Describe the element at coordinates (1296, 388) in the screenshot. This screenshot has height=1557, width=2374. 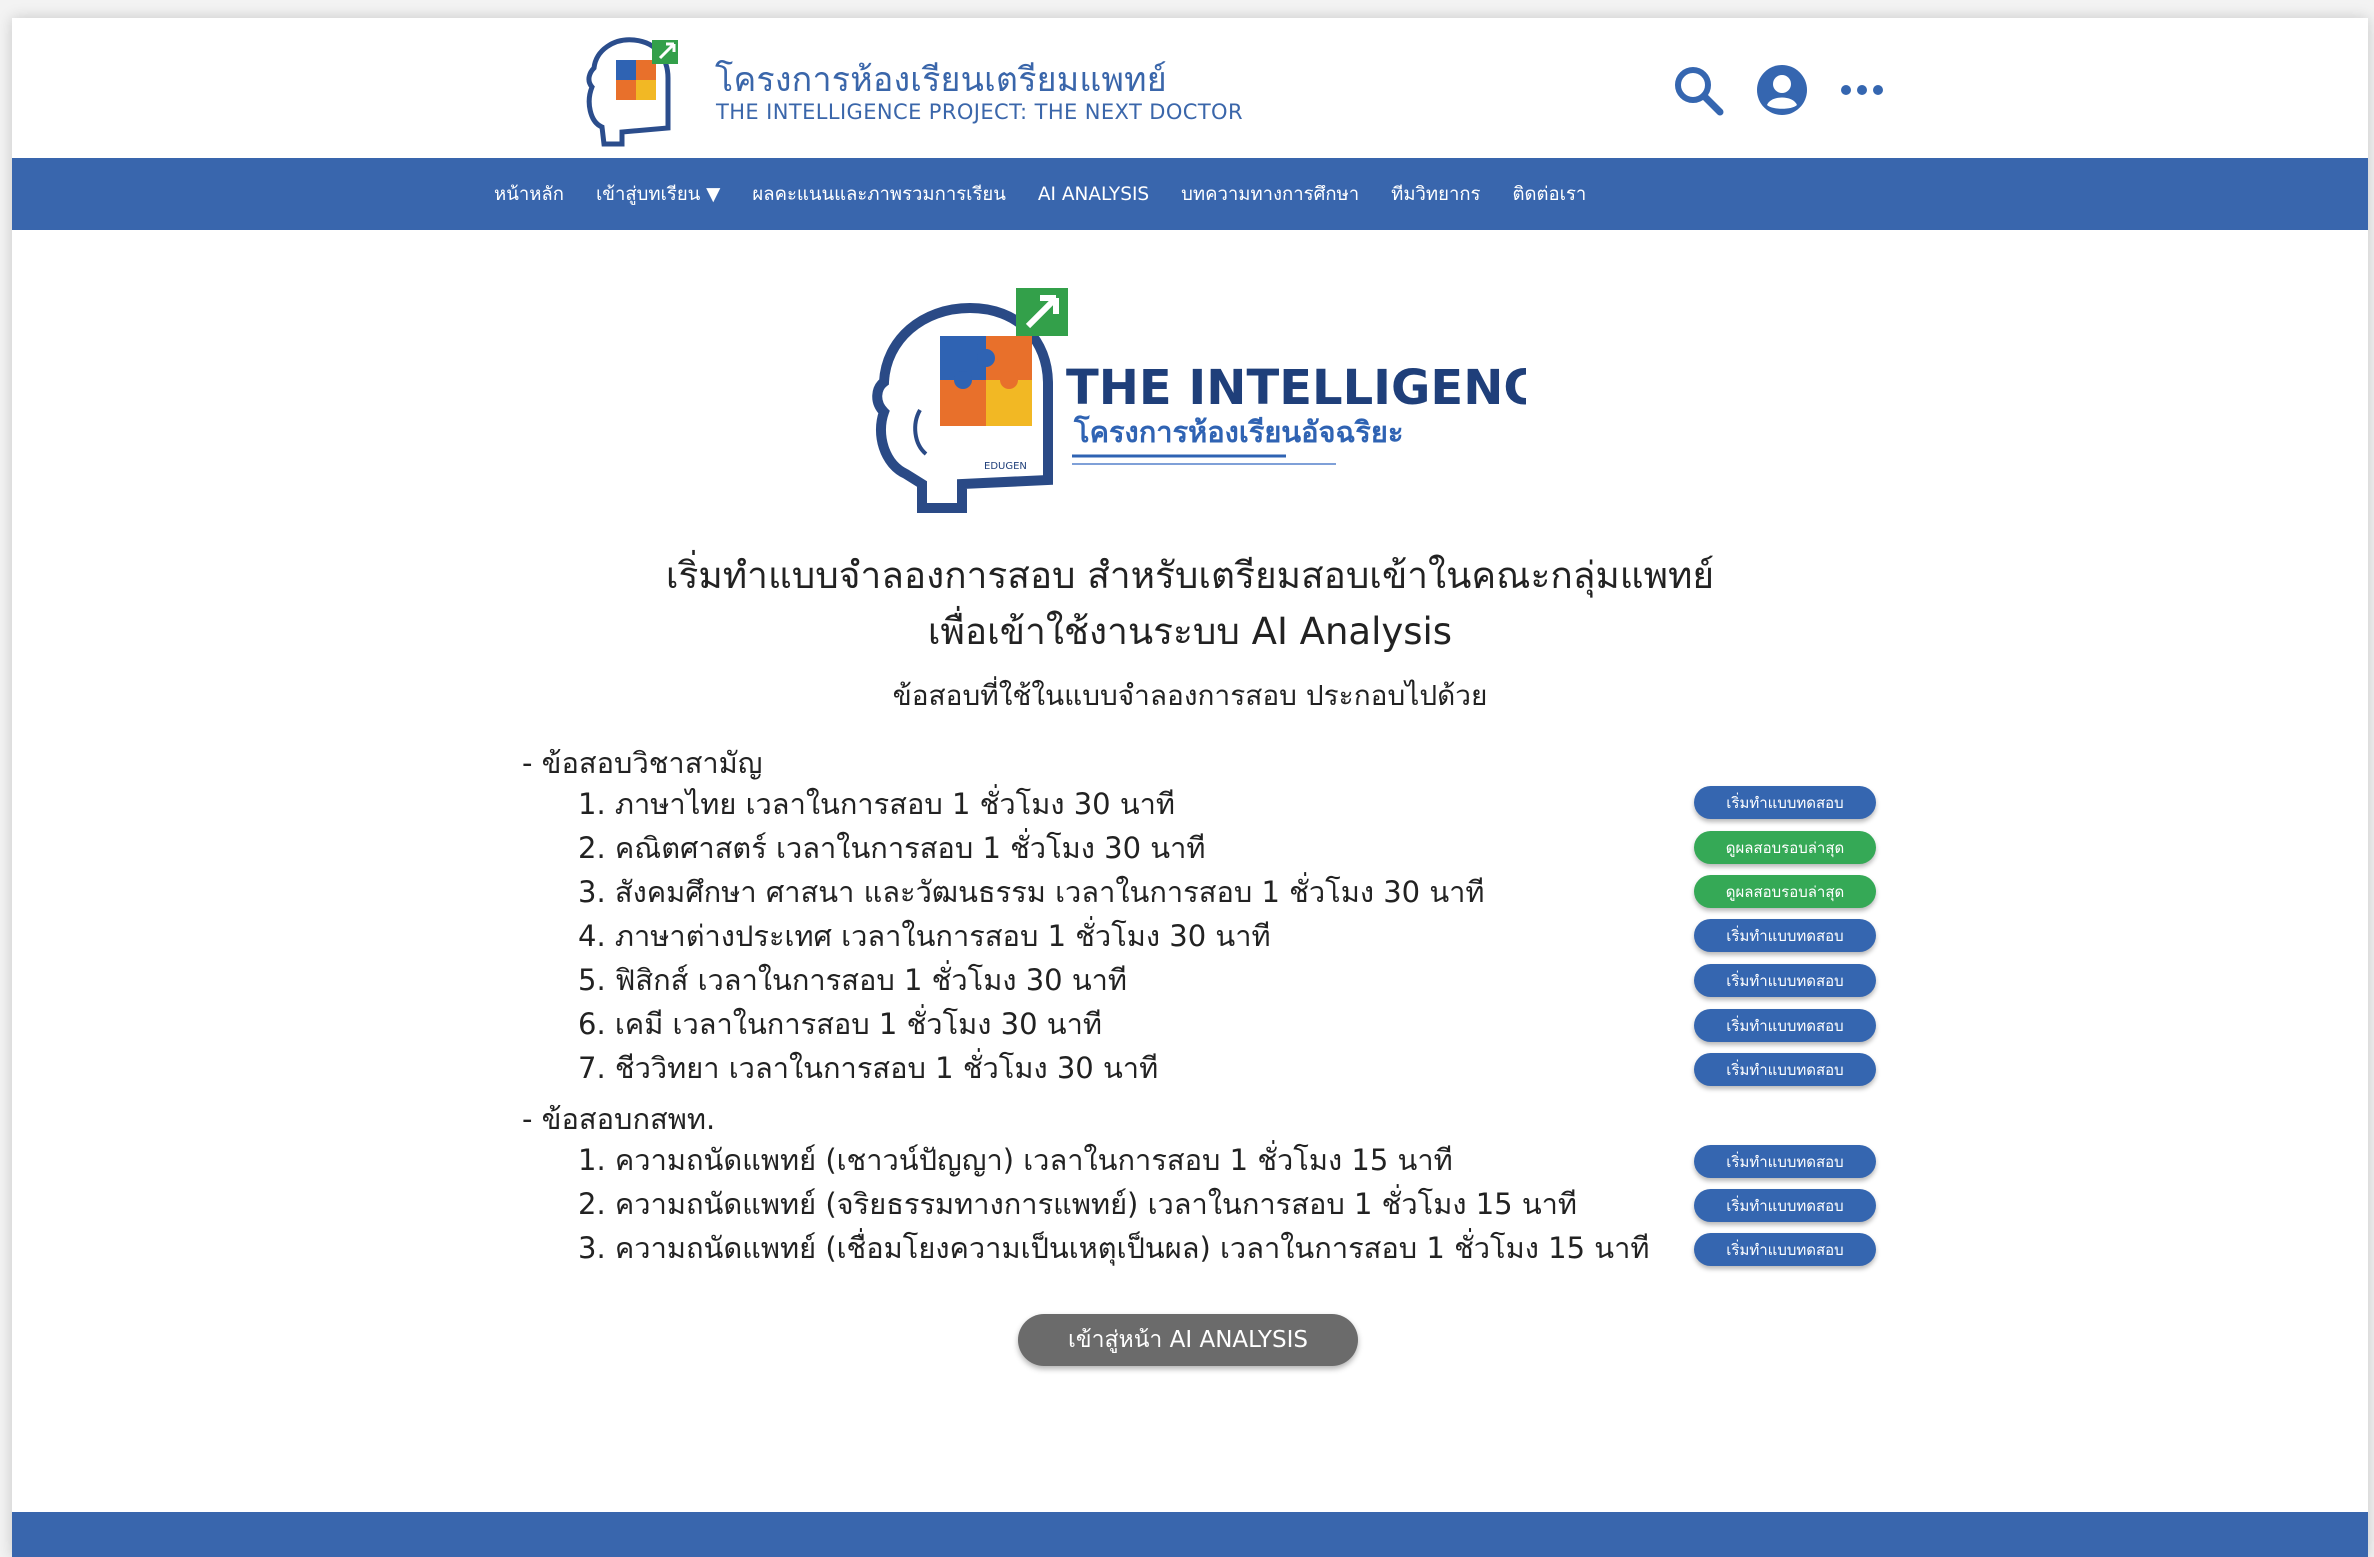
I see `logo-title: THE INTELLIGENCE` at that location.